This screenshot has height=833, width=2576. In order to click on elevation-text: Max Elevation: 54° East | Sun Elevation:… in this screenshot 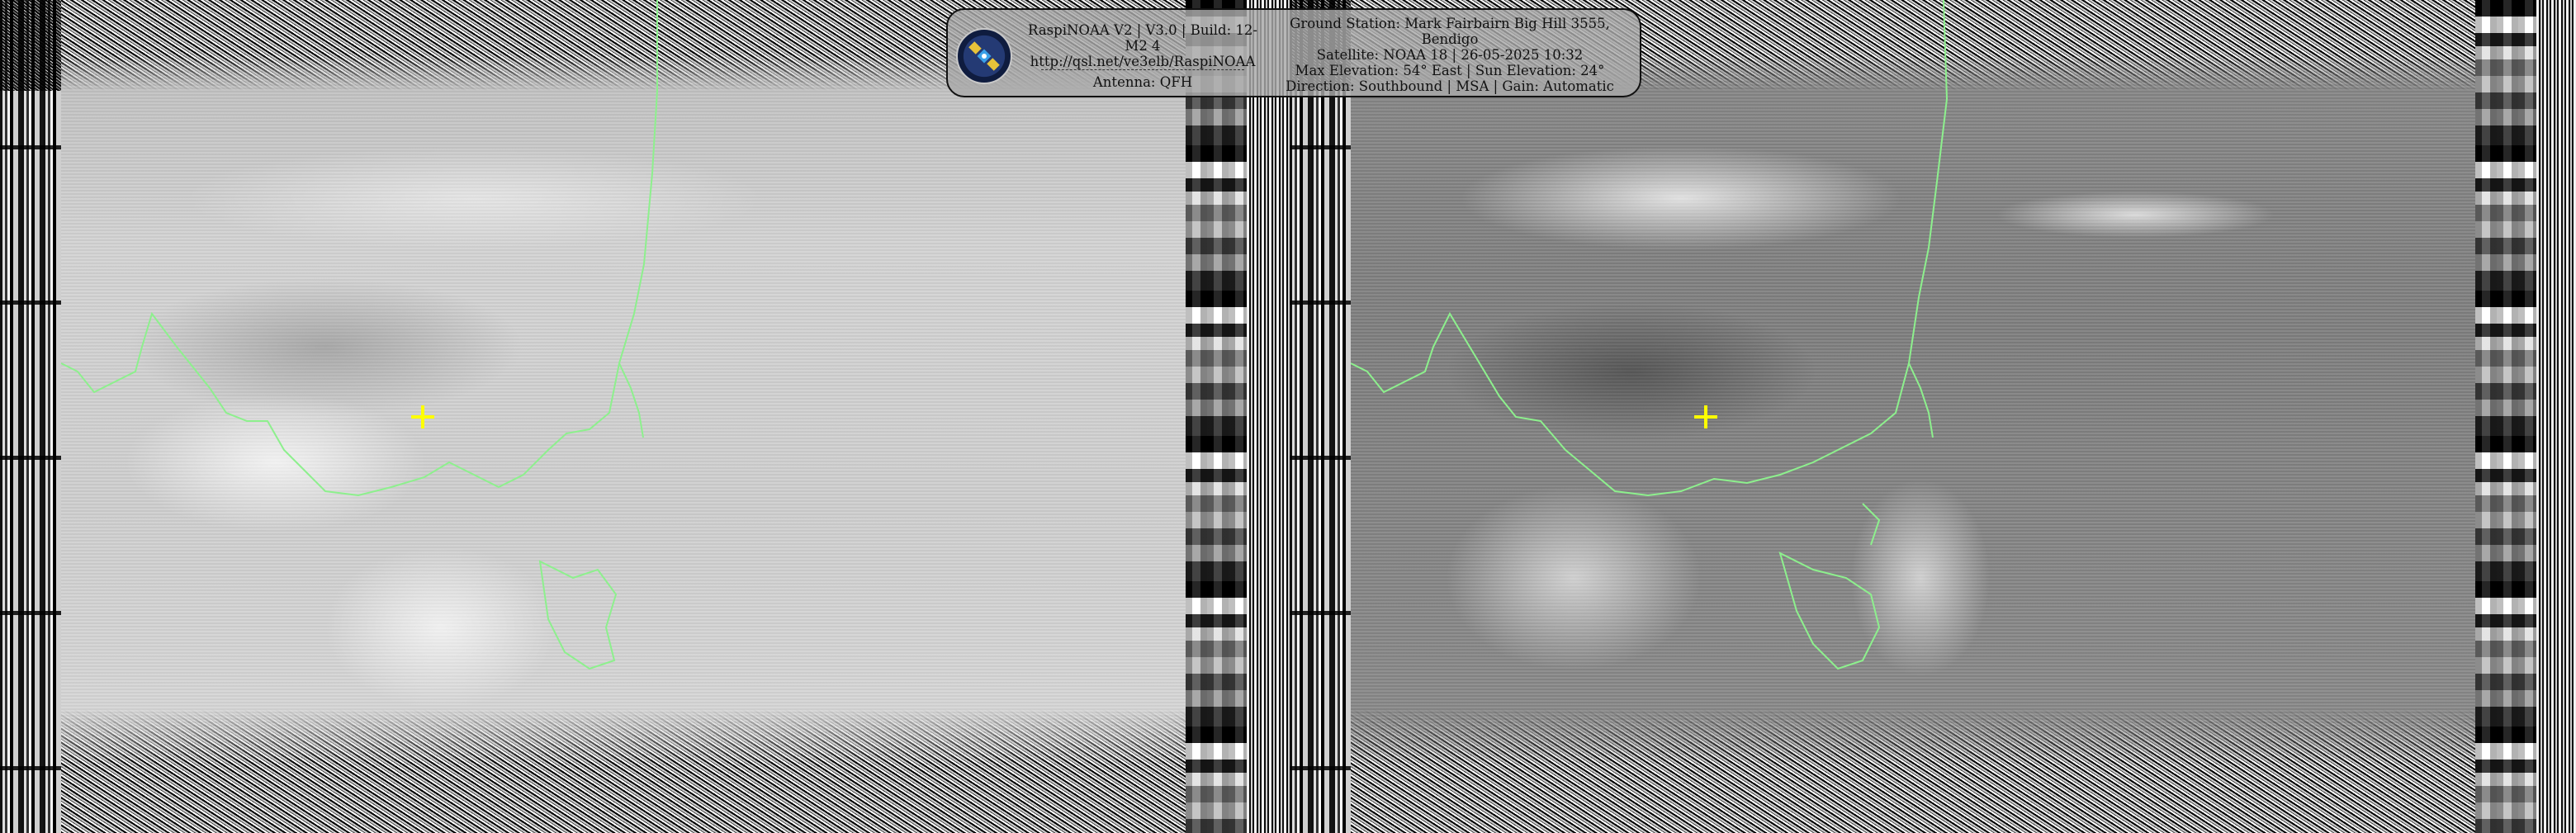, I will do `click(1450, 70)`.